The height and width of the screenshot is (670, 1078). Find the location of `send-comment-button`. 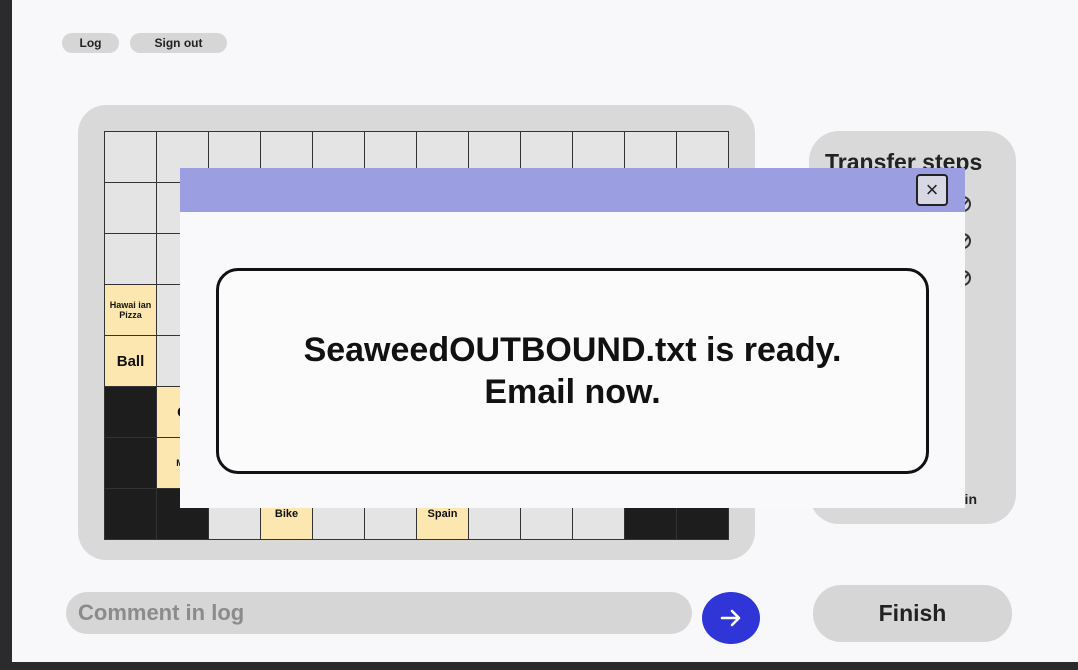

send-comment-button is located at coordinates (731, 618).